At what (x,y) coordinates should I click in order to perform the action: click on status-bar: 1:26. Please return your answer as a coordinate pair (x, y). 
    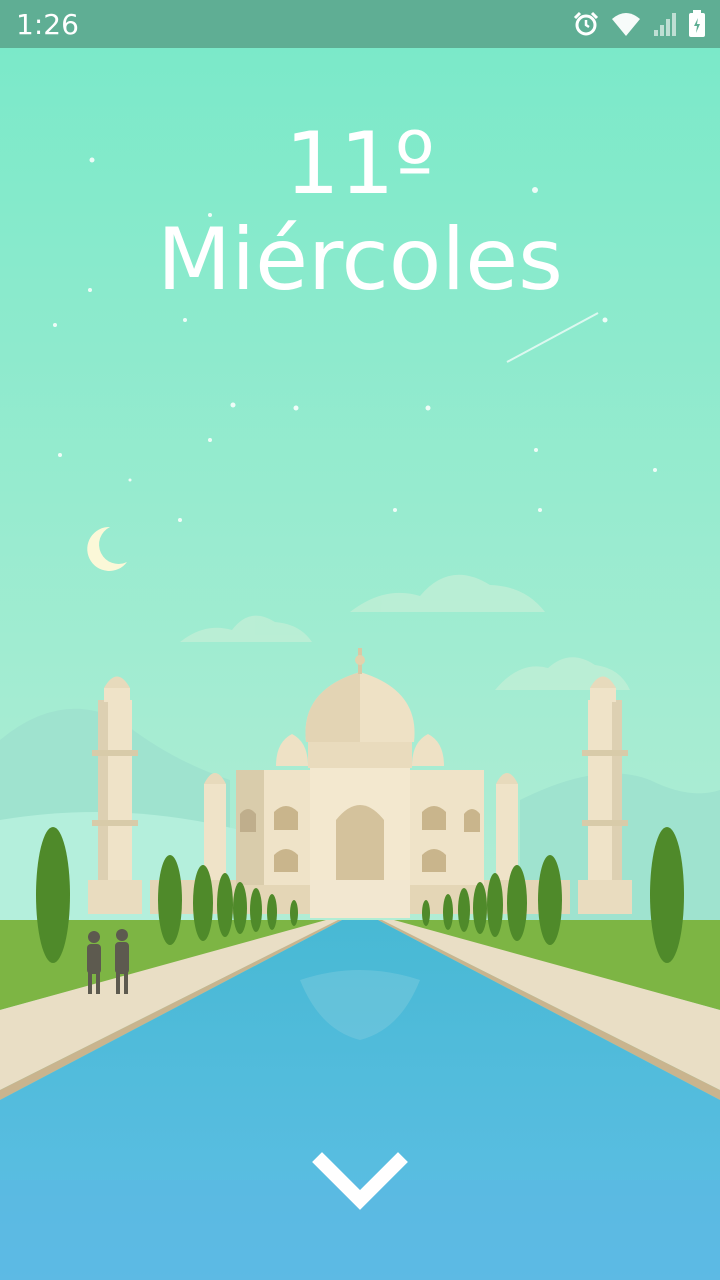
    Looking at the image, I should click on (360, 24).